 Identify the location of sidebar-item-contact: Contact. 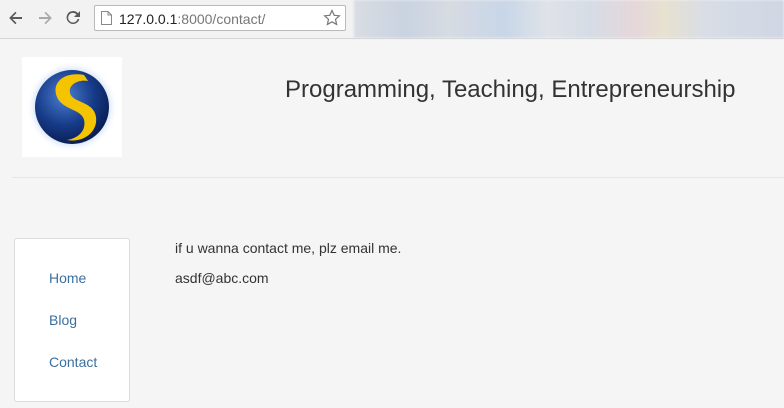
(73, 362).